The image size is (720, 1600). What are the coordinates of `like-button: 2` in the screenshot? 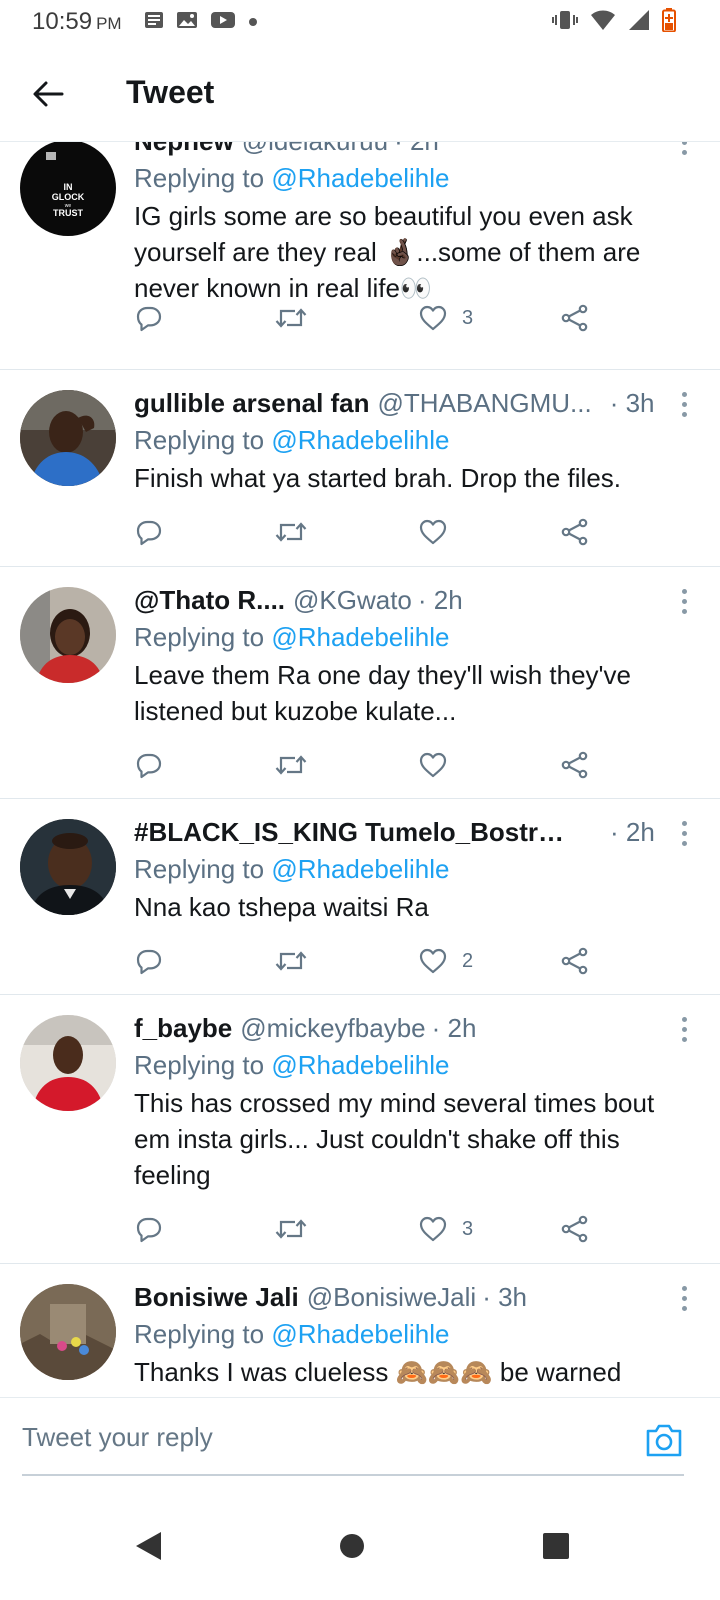 It's located at (445, 961).